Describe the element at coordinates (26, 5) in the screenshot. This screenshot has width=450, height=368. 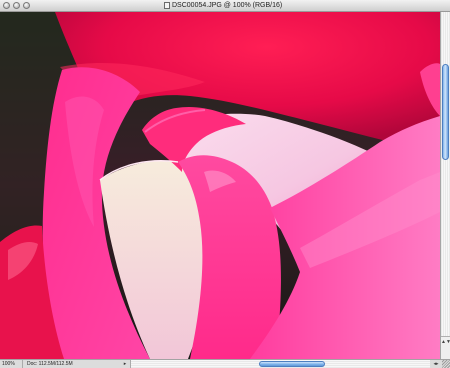
I see `zoom-icon` at that location.